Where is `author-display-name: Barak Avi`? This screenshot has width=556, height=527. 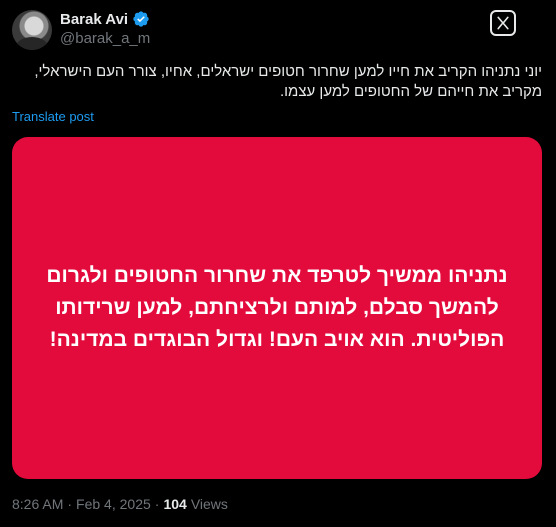 author-display-name: Barak Avi is located at coordinates (94, 19).